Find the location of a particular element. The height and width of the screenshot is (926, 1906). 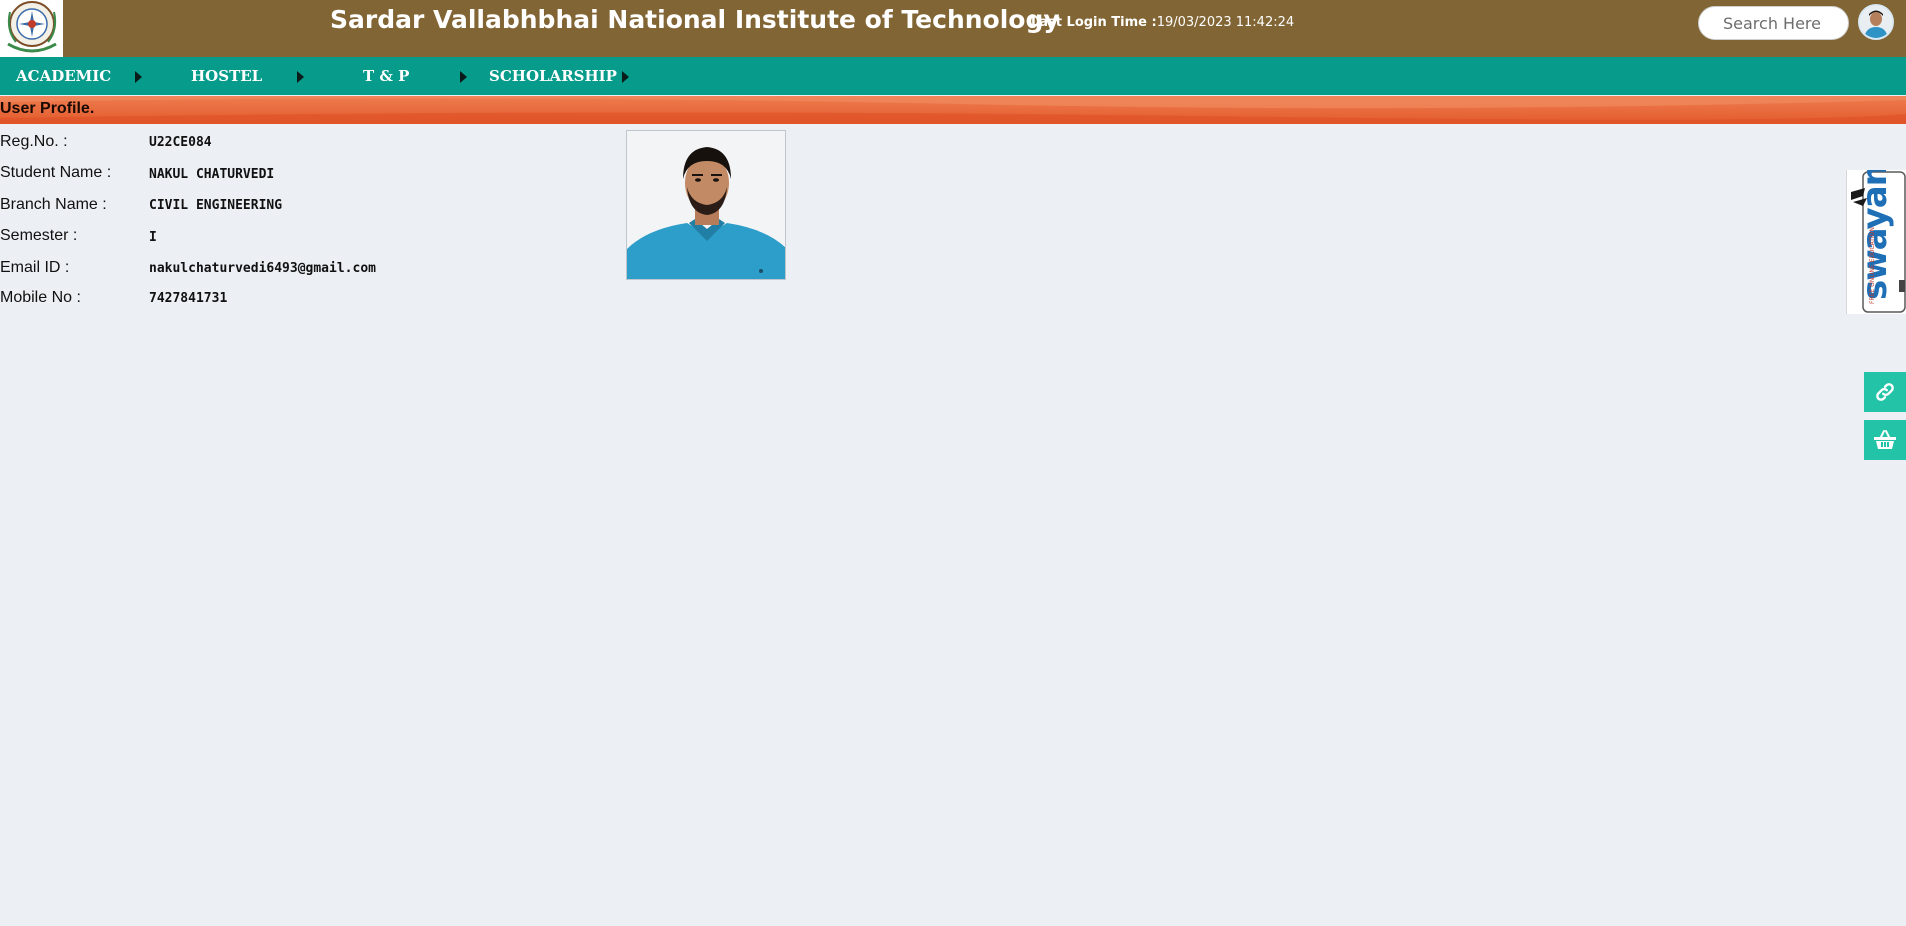

user-avatar is located at coordinates (1876, 22).